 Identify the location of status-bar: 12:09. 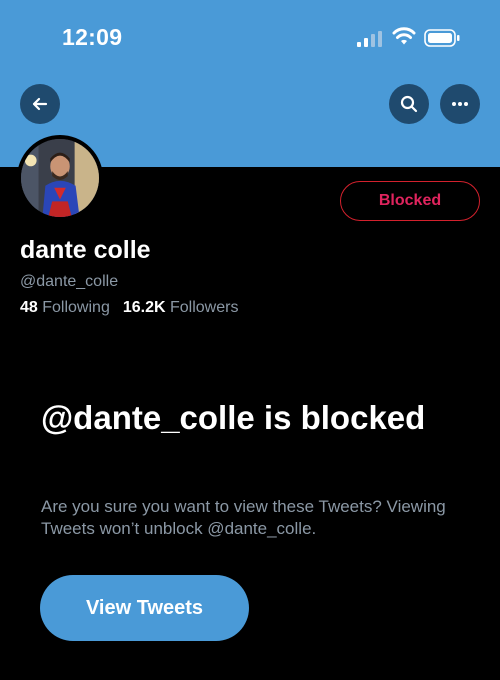
(250, 37).